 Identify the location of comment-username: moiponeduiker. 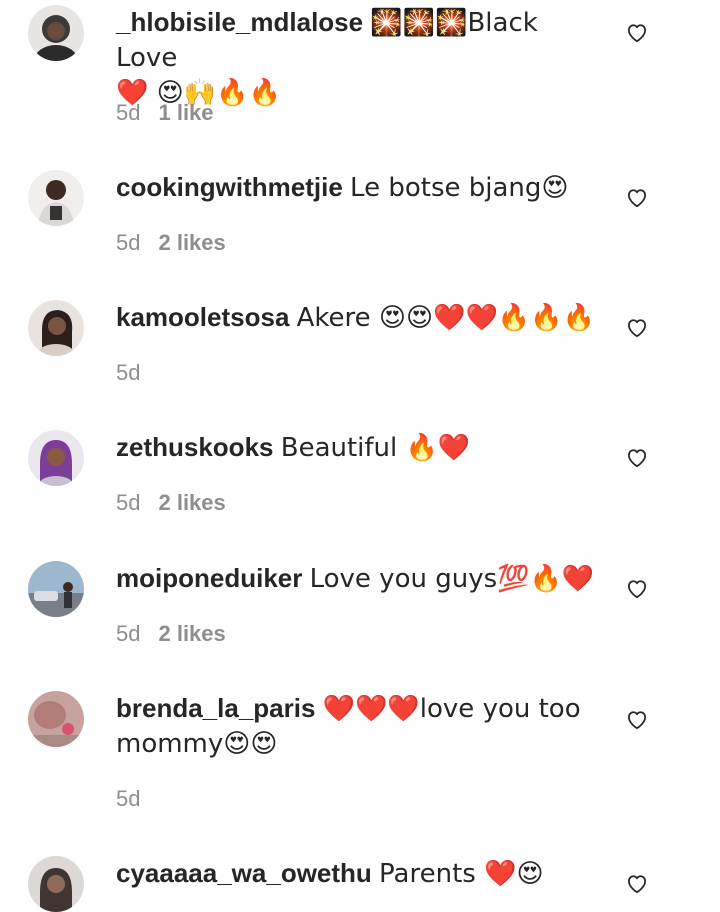
(209, 578).